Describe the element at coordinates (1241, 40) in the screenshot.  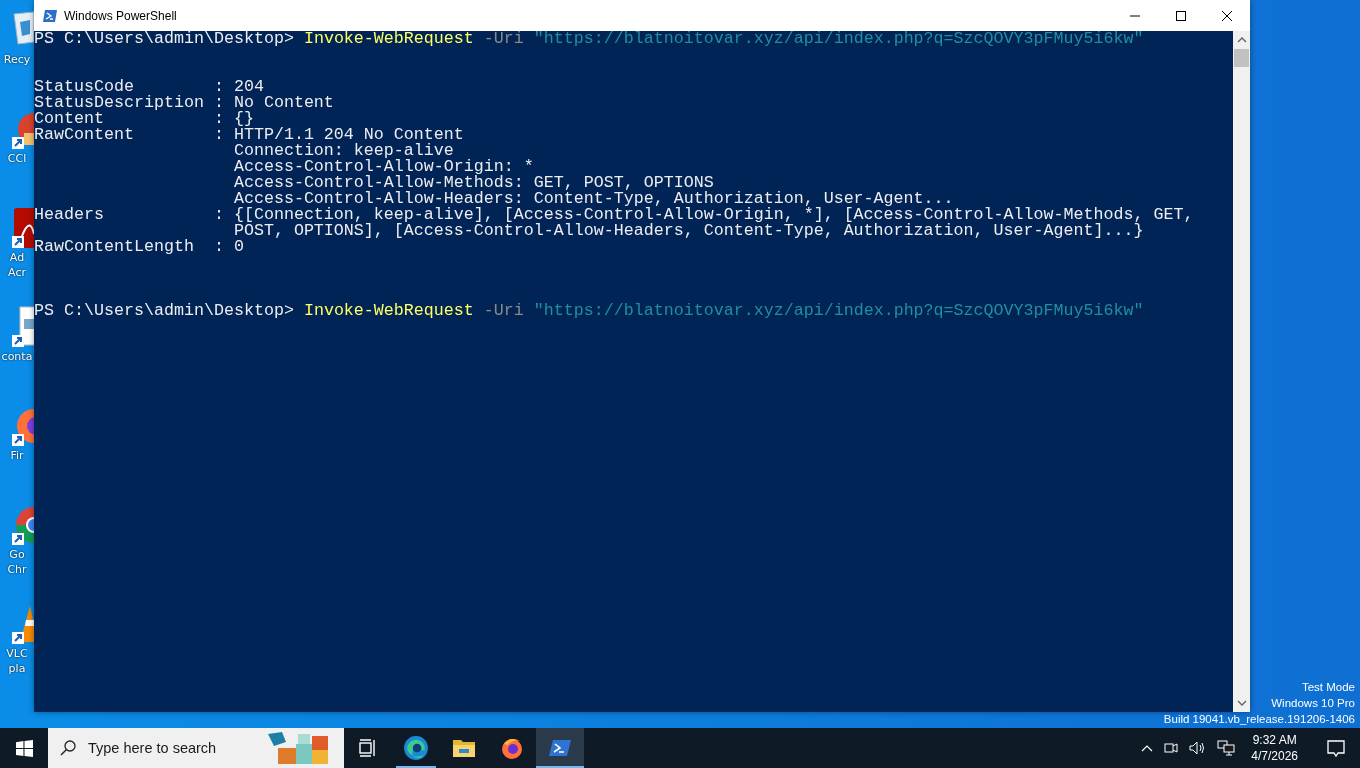
I see `scroll-up-icon` at that location.